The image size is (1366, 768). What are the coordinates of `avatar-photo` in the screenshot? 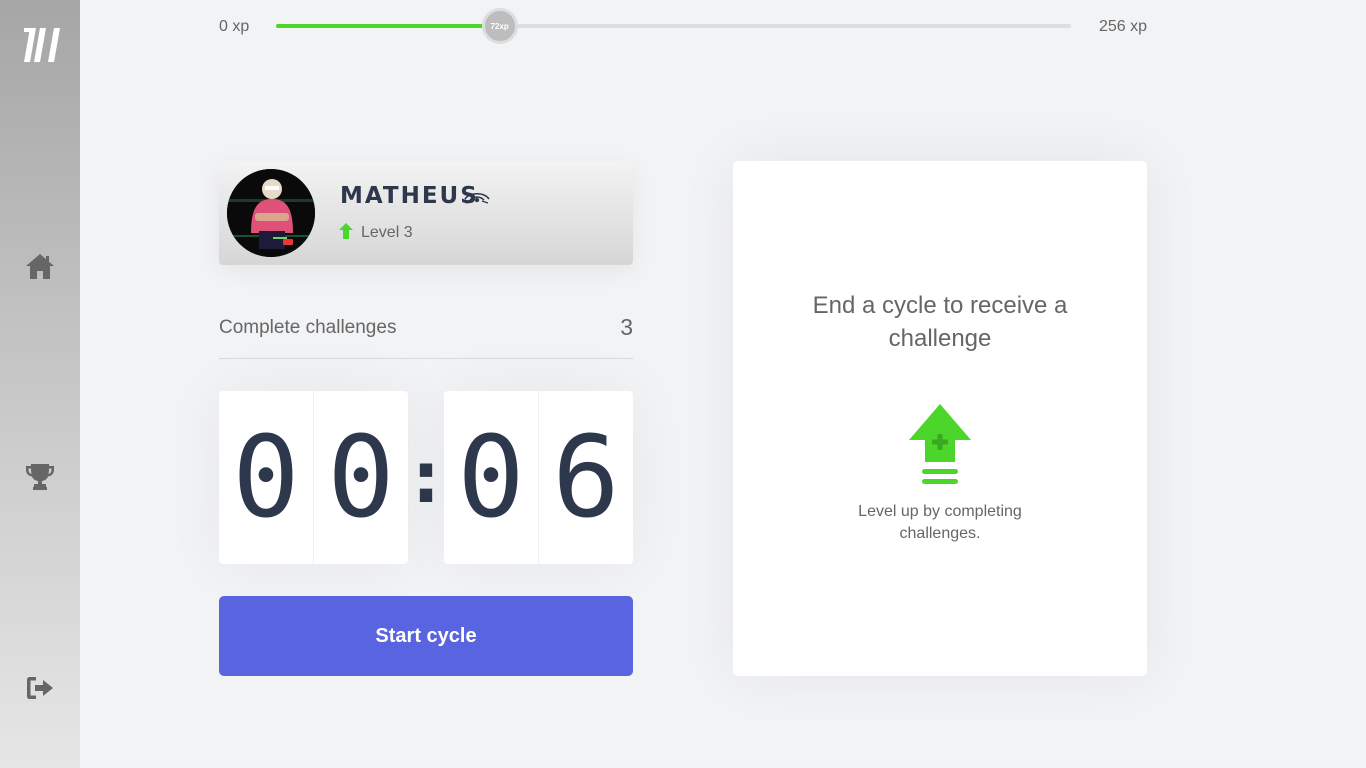 It's located at (271, 213).